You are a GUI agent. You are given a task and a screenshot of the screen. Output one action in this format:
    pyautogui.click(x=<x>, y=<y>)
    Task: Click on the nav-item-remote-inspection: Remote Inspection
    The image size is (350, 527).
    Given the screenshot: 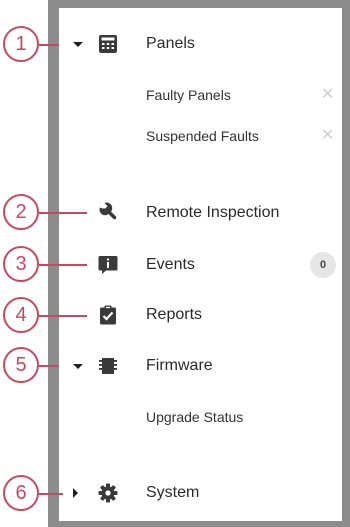 What is the action you would take?
    pyautogui.click(x=200, y=213)
    